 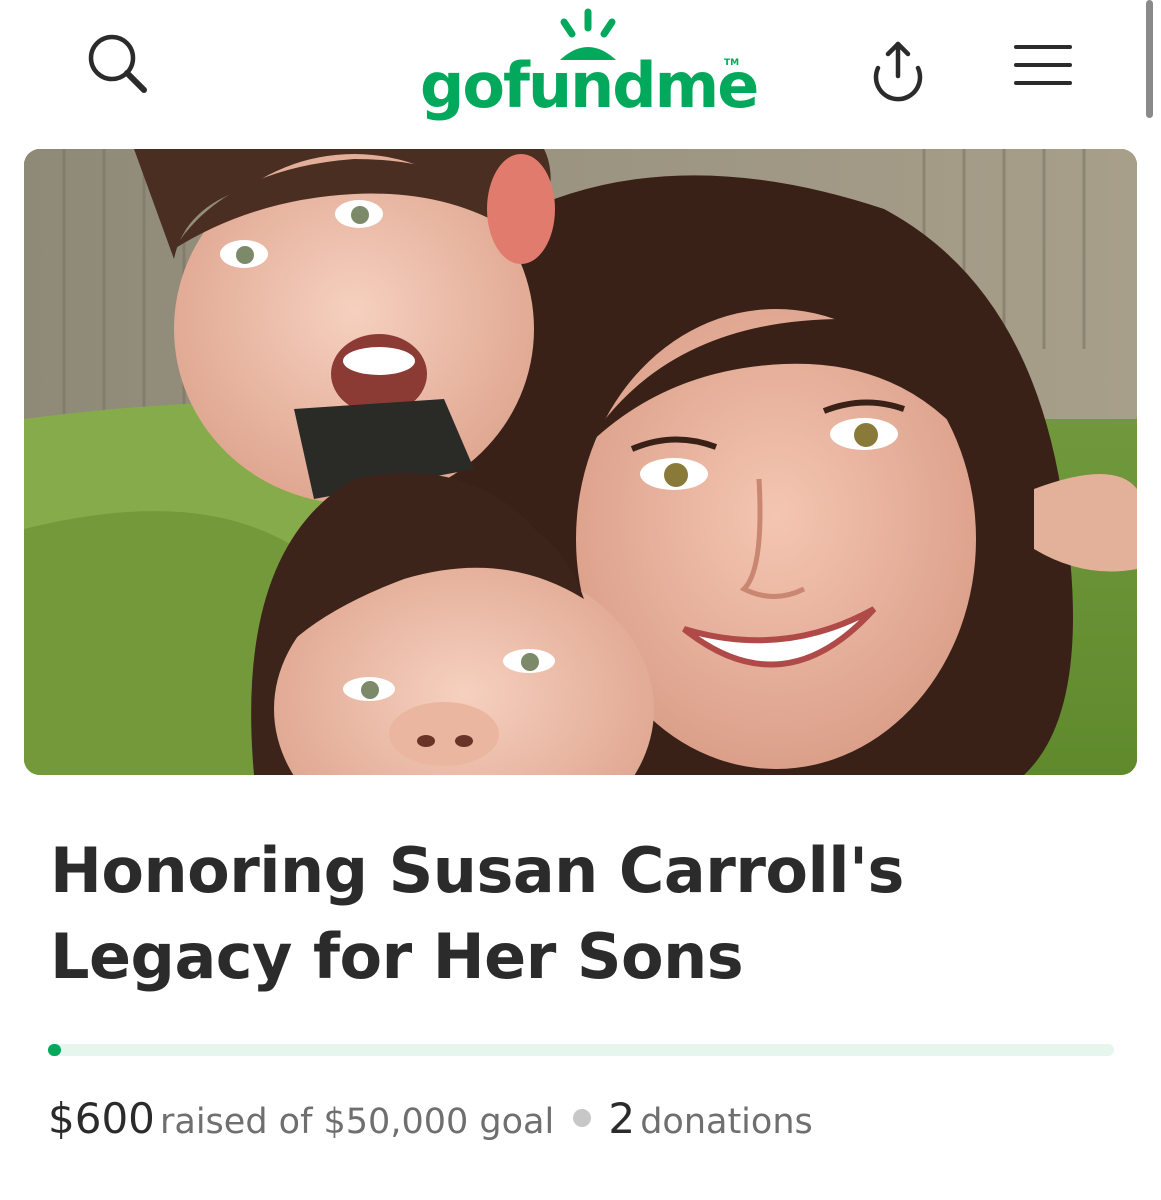 What do you see at coordinates (621, 1118) in the screenshot?
I see `donations-count: 2` at bounding box center [621, 1118].